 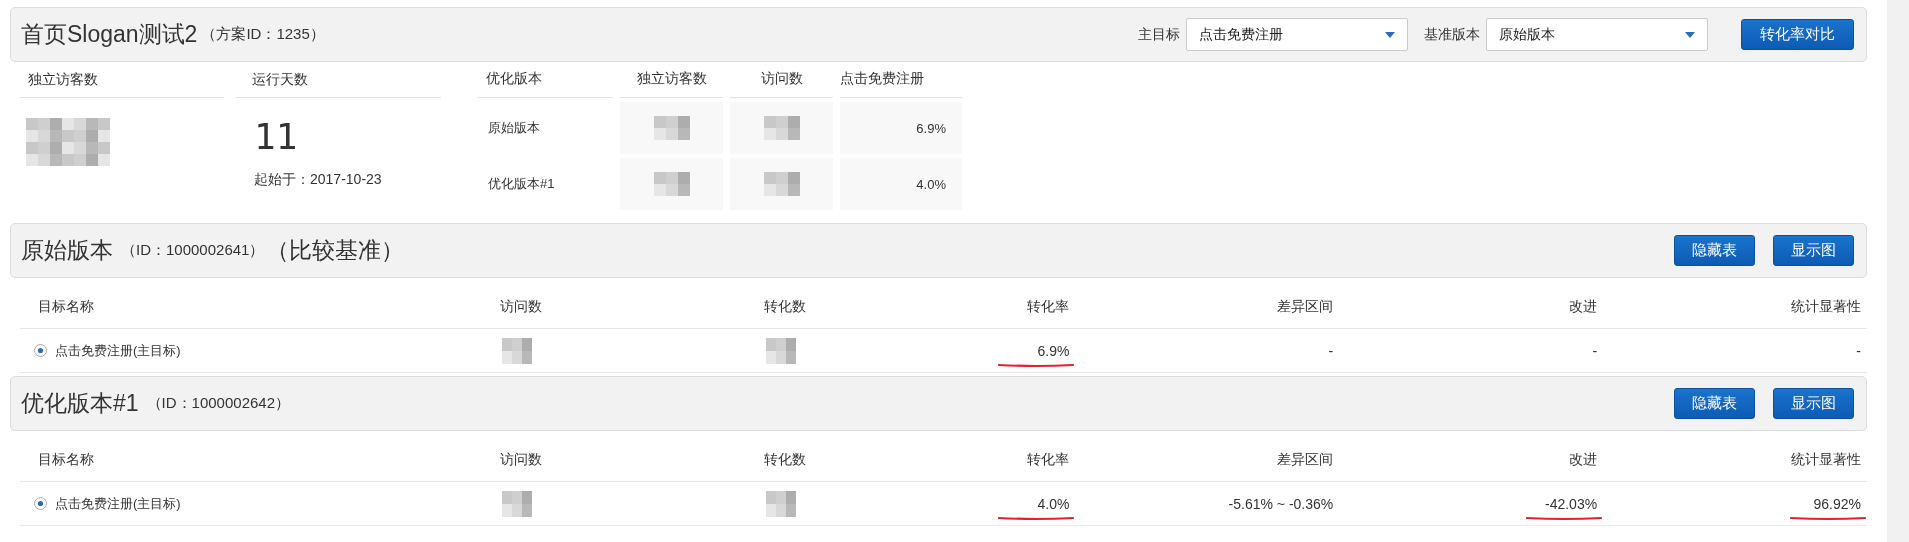 I want to click on select-label: 基准版本, so click(x=1452, y=34).